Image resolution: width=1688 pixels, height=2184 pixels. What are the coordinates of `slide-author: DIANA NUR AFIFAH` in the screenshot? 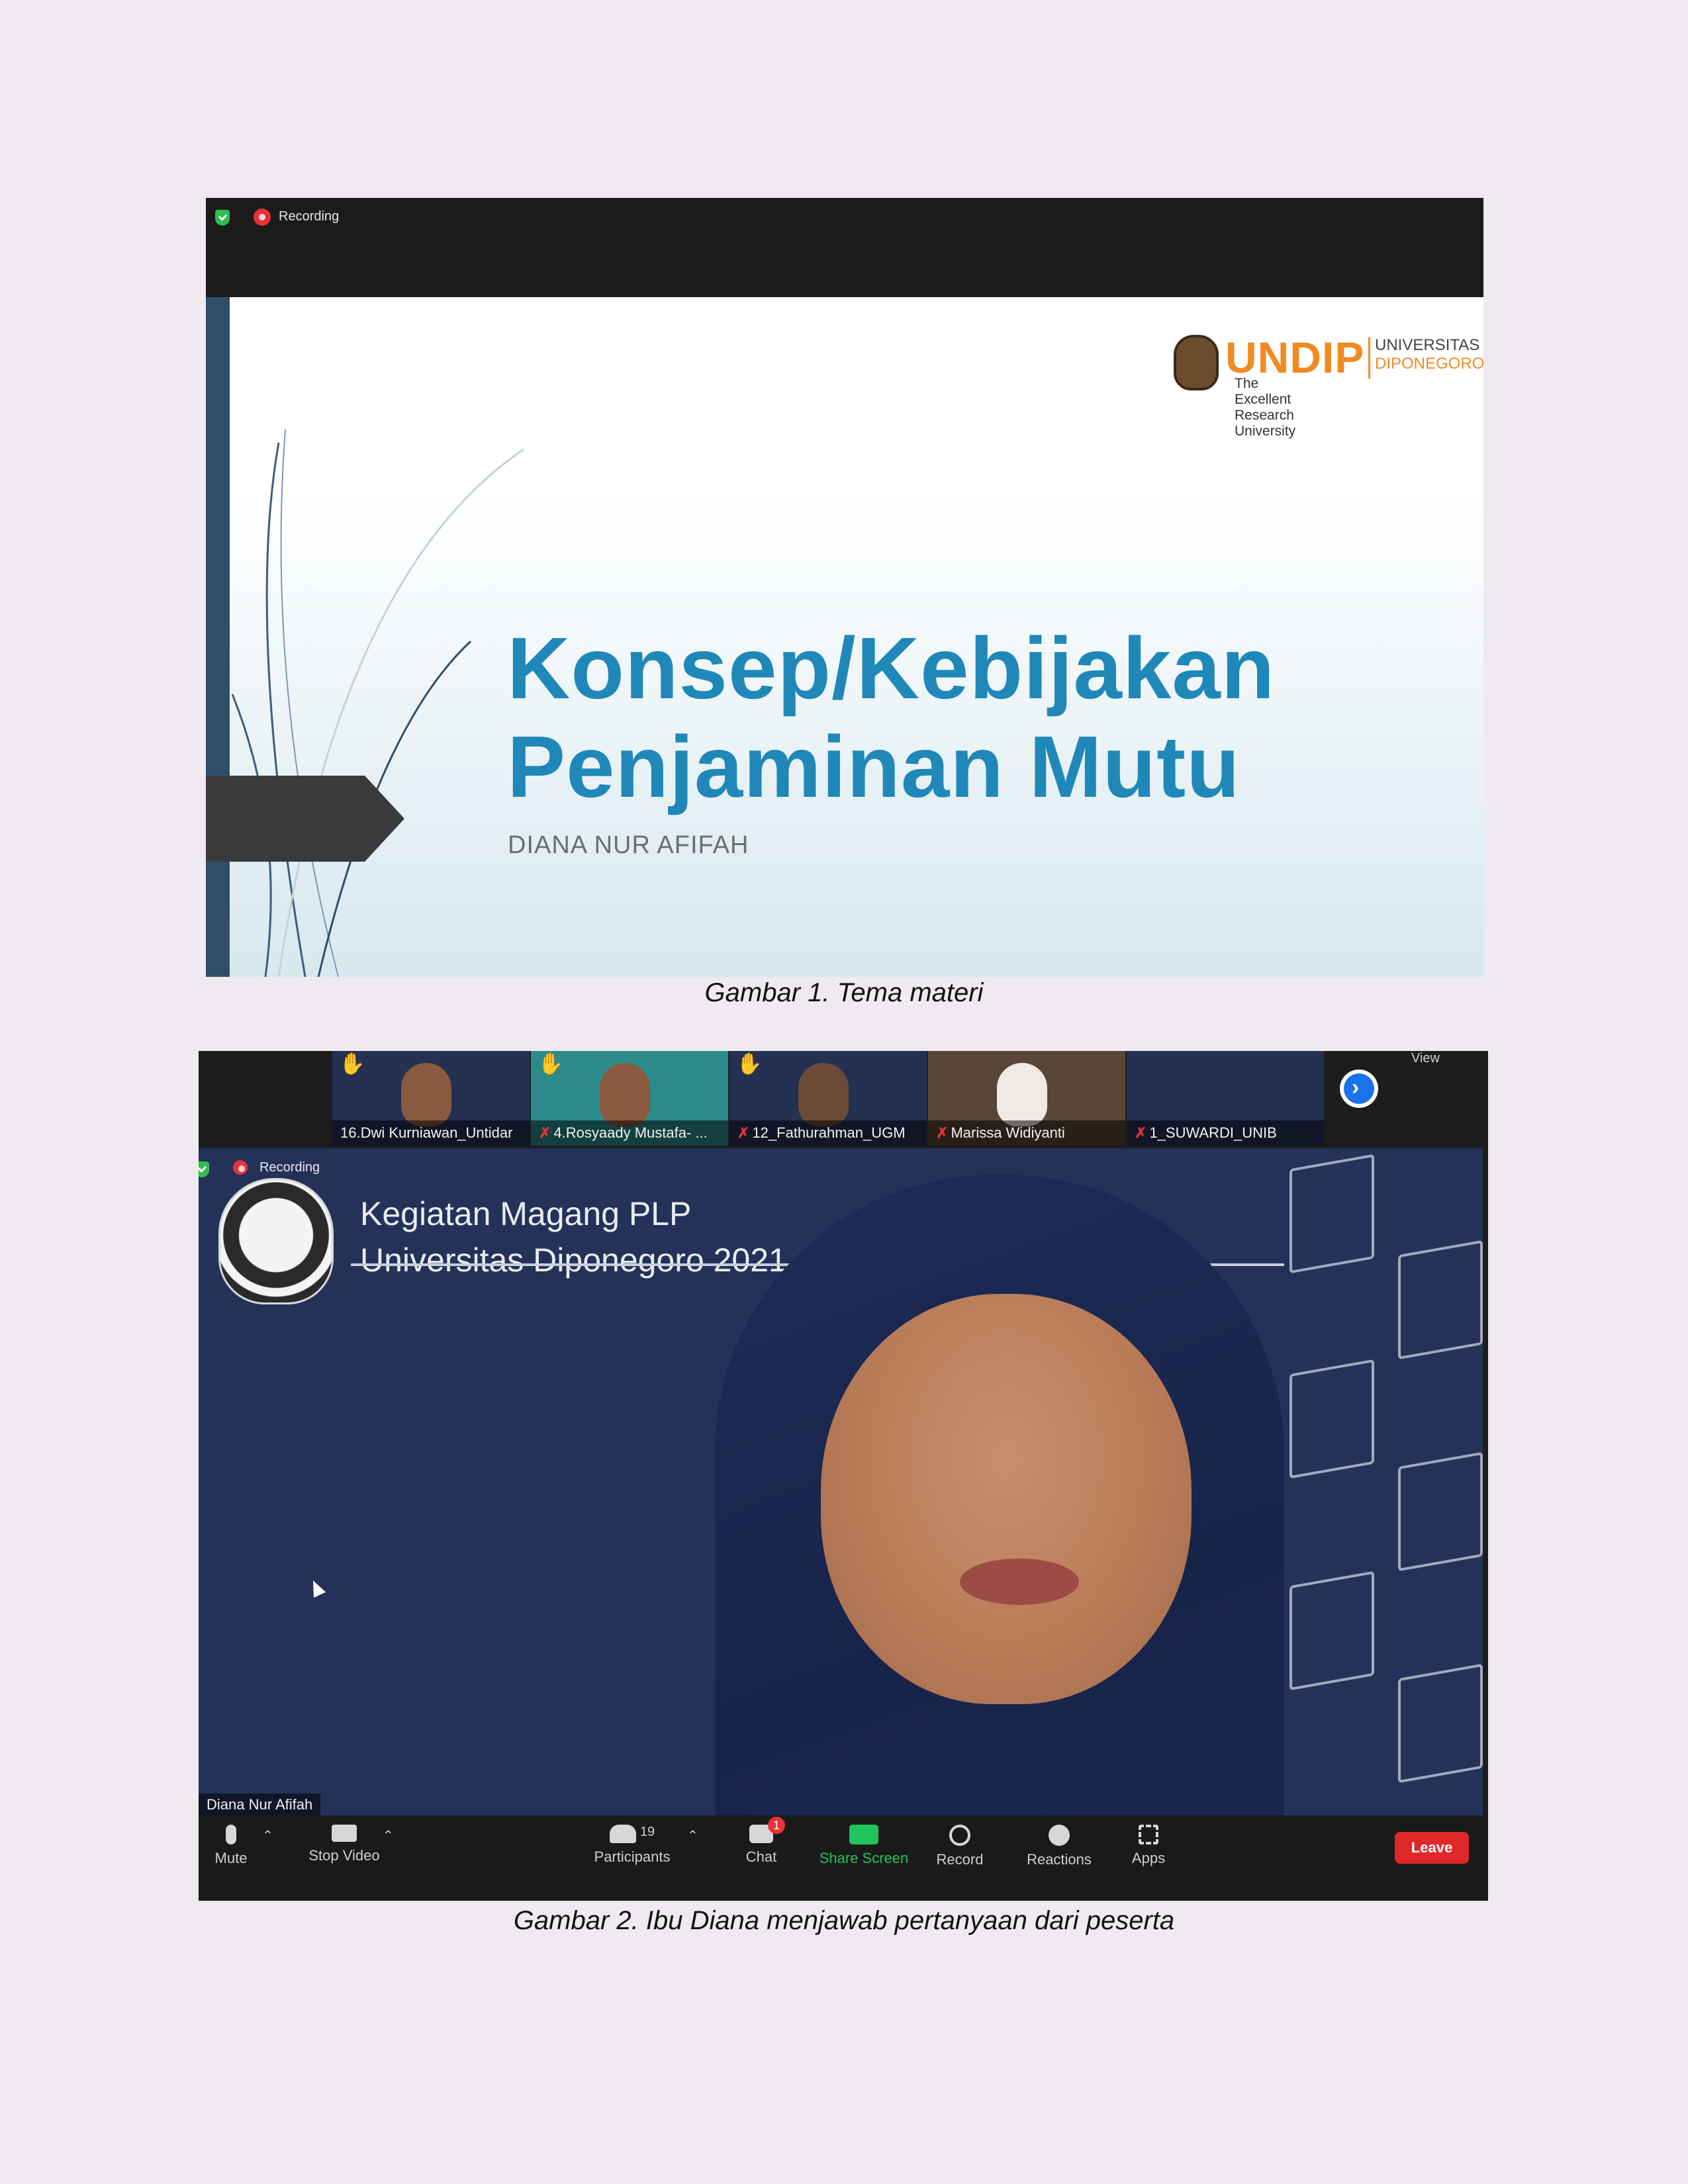 It's located at (628, 845).